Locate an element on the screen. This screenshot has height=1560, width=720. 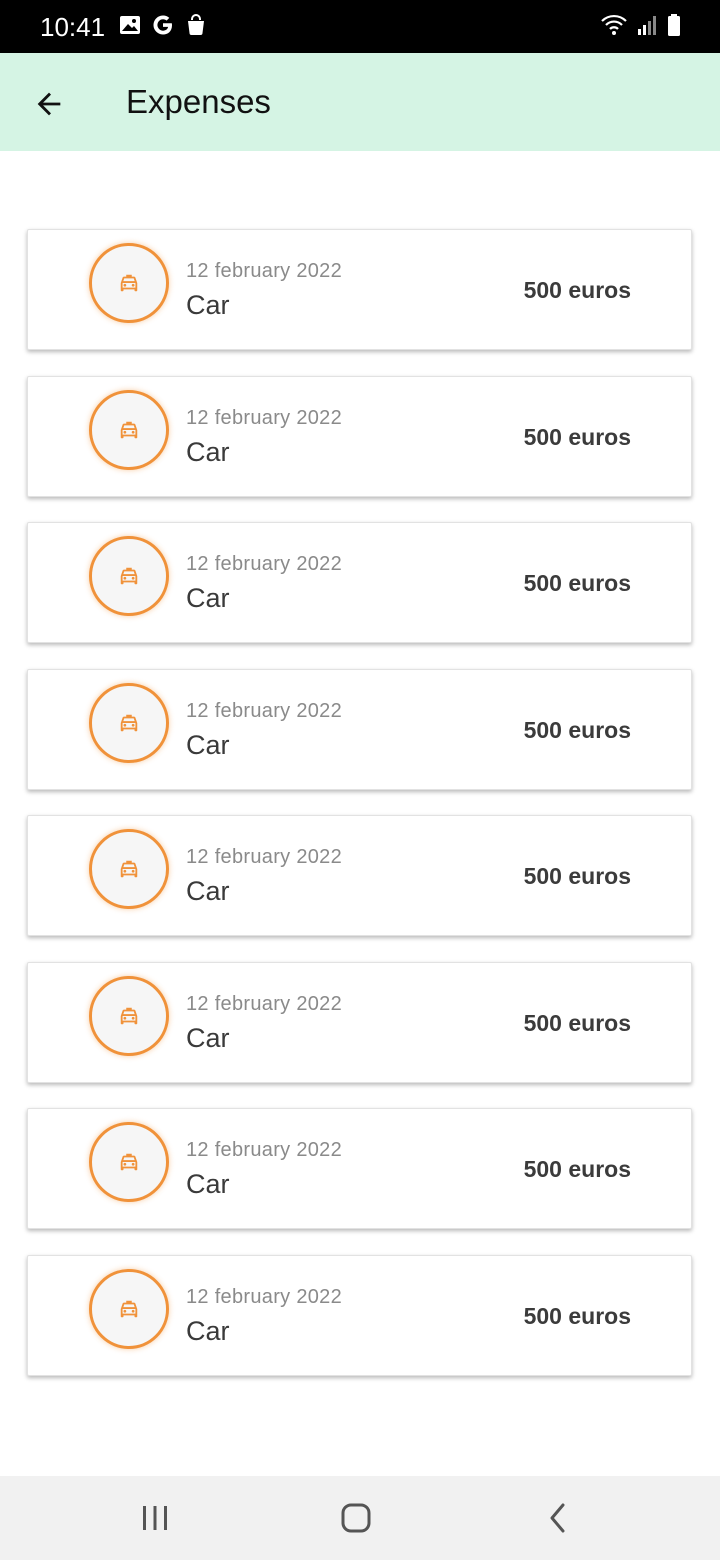
status-system-icons is located at coordinates (641, 27).